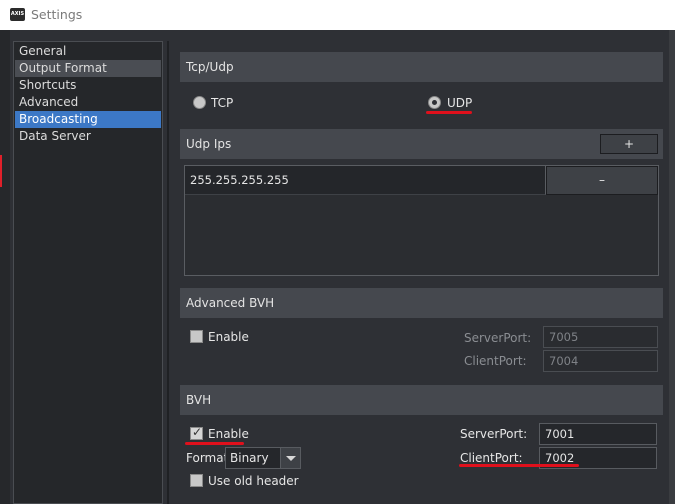  I want to click on advanced-client-port-label: ClientPort:, so click(495, 361).